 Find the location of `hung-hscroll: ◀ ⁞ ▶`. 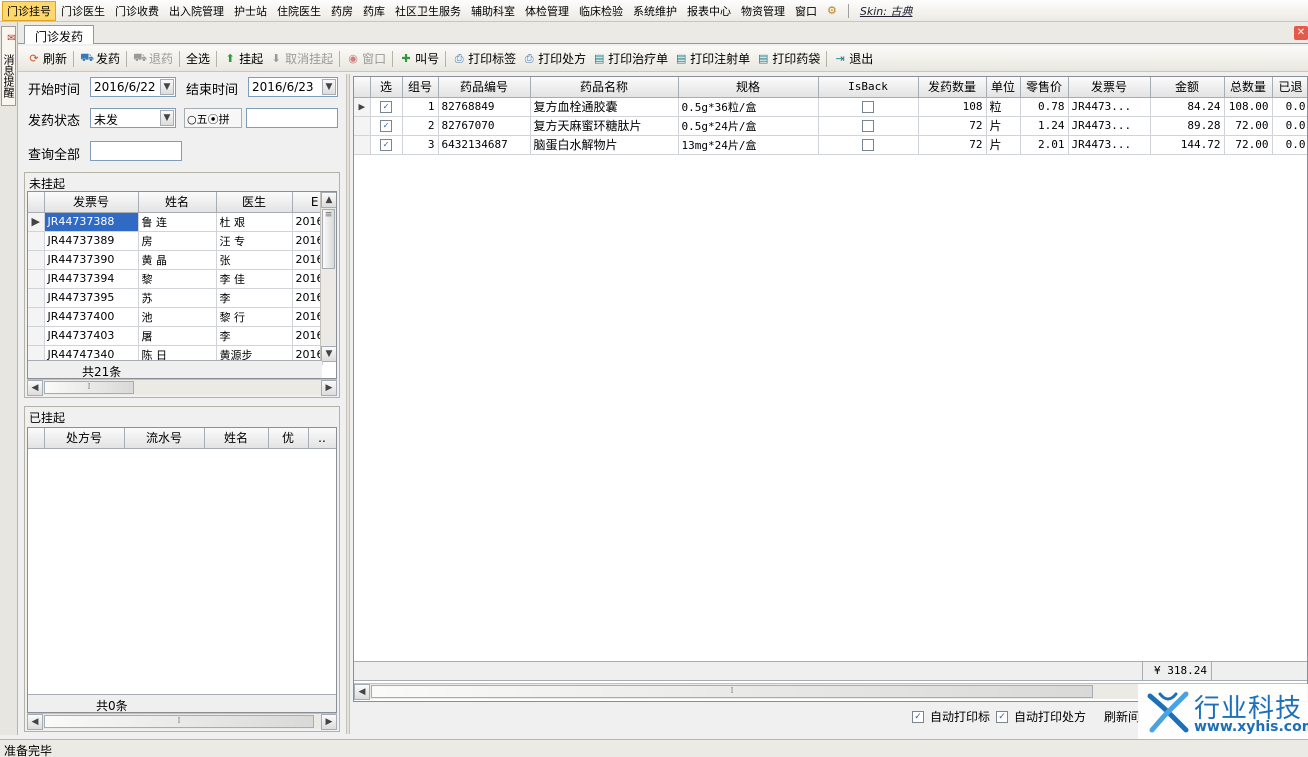

hung-hscroll: ◀ ⁞ ▶ is located at coordinates (182, 721).